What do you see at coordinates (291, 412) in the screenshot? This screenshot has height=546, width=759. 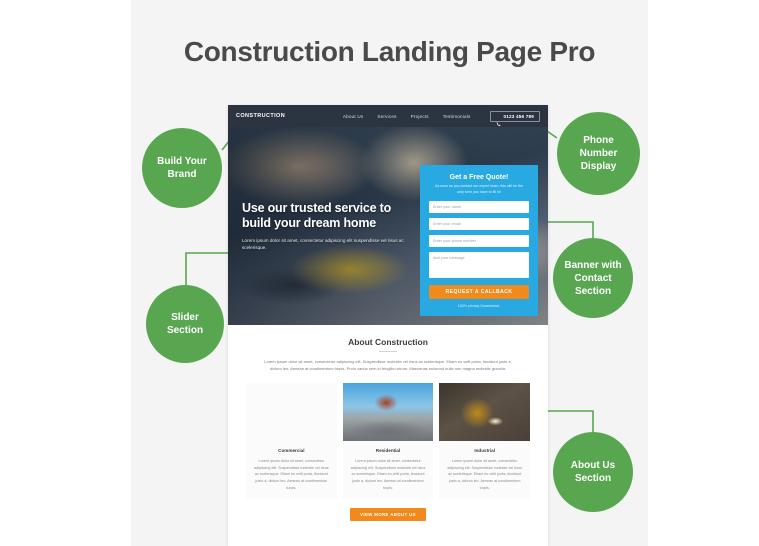 I see `commercial-image` at bounding box center [291, 412].